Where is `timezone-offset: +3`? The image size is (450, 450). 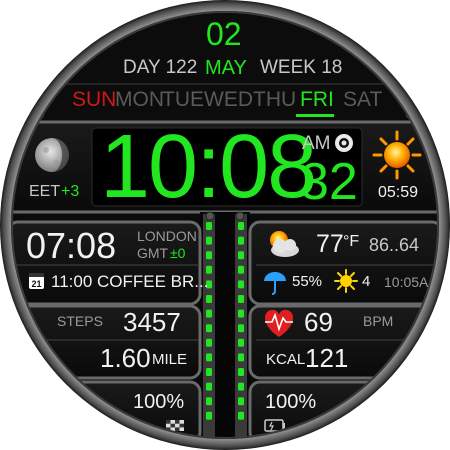 timezone-offset: +3 is located at coordinates (70, 191).